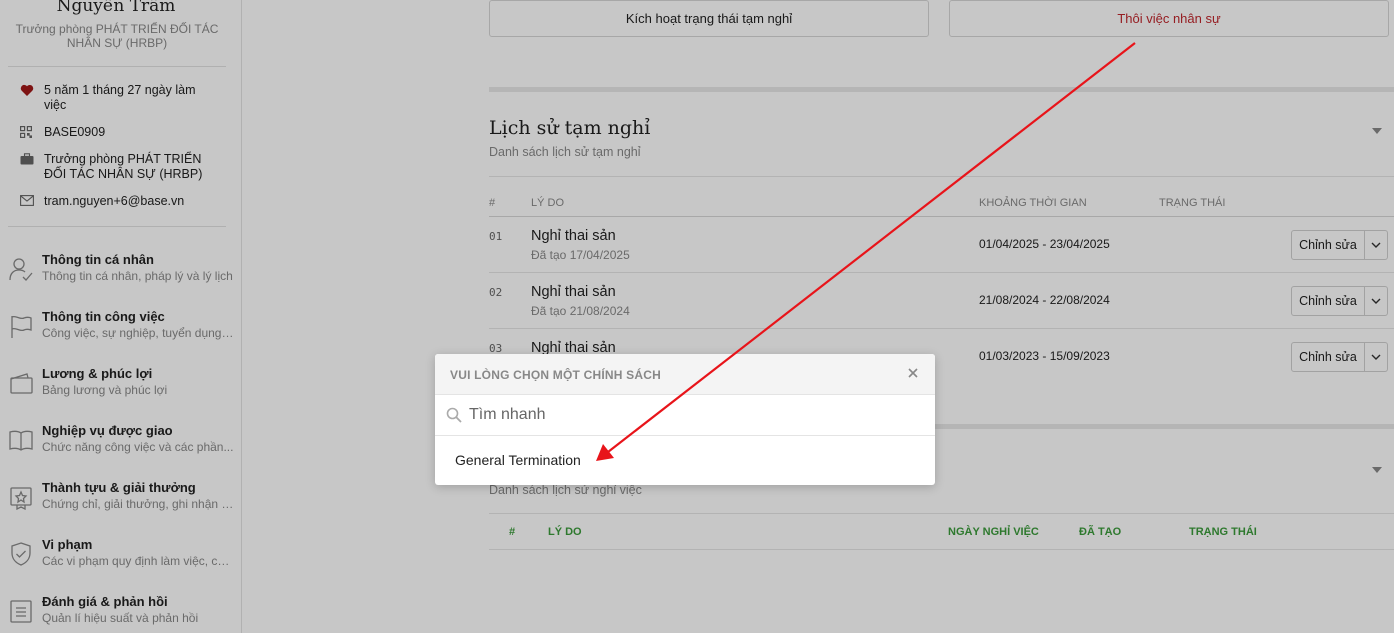 The width and height of the screenshot is (1394, 633). What do you see at coordinates (555, 375) in the screenshot?
I see `modal-title: VUI LÒNG CHỌN MỘT CHÍNH SÁCH` at bounding box center [555, 375].